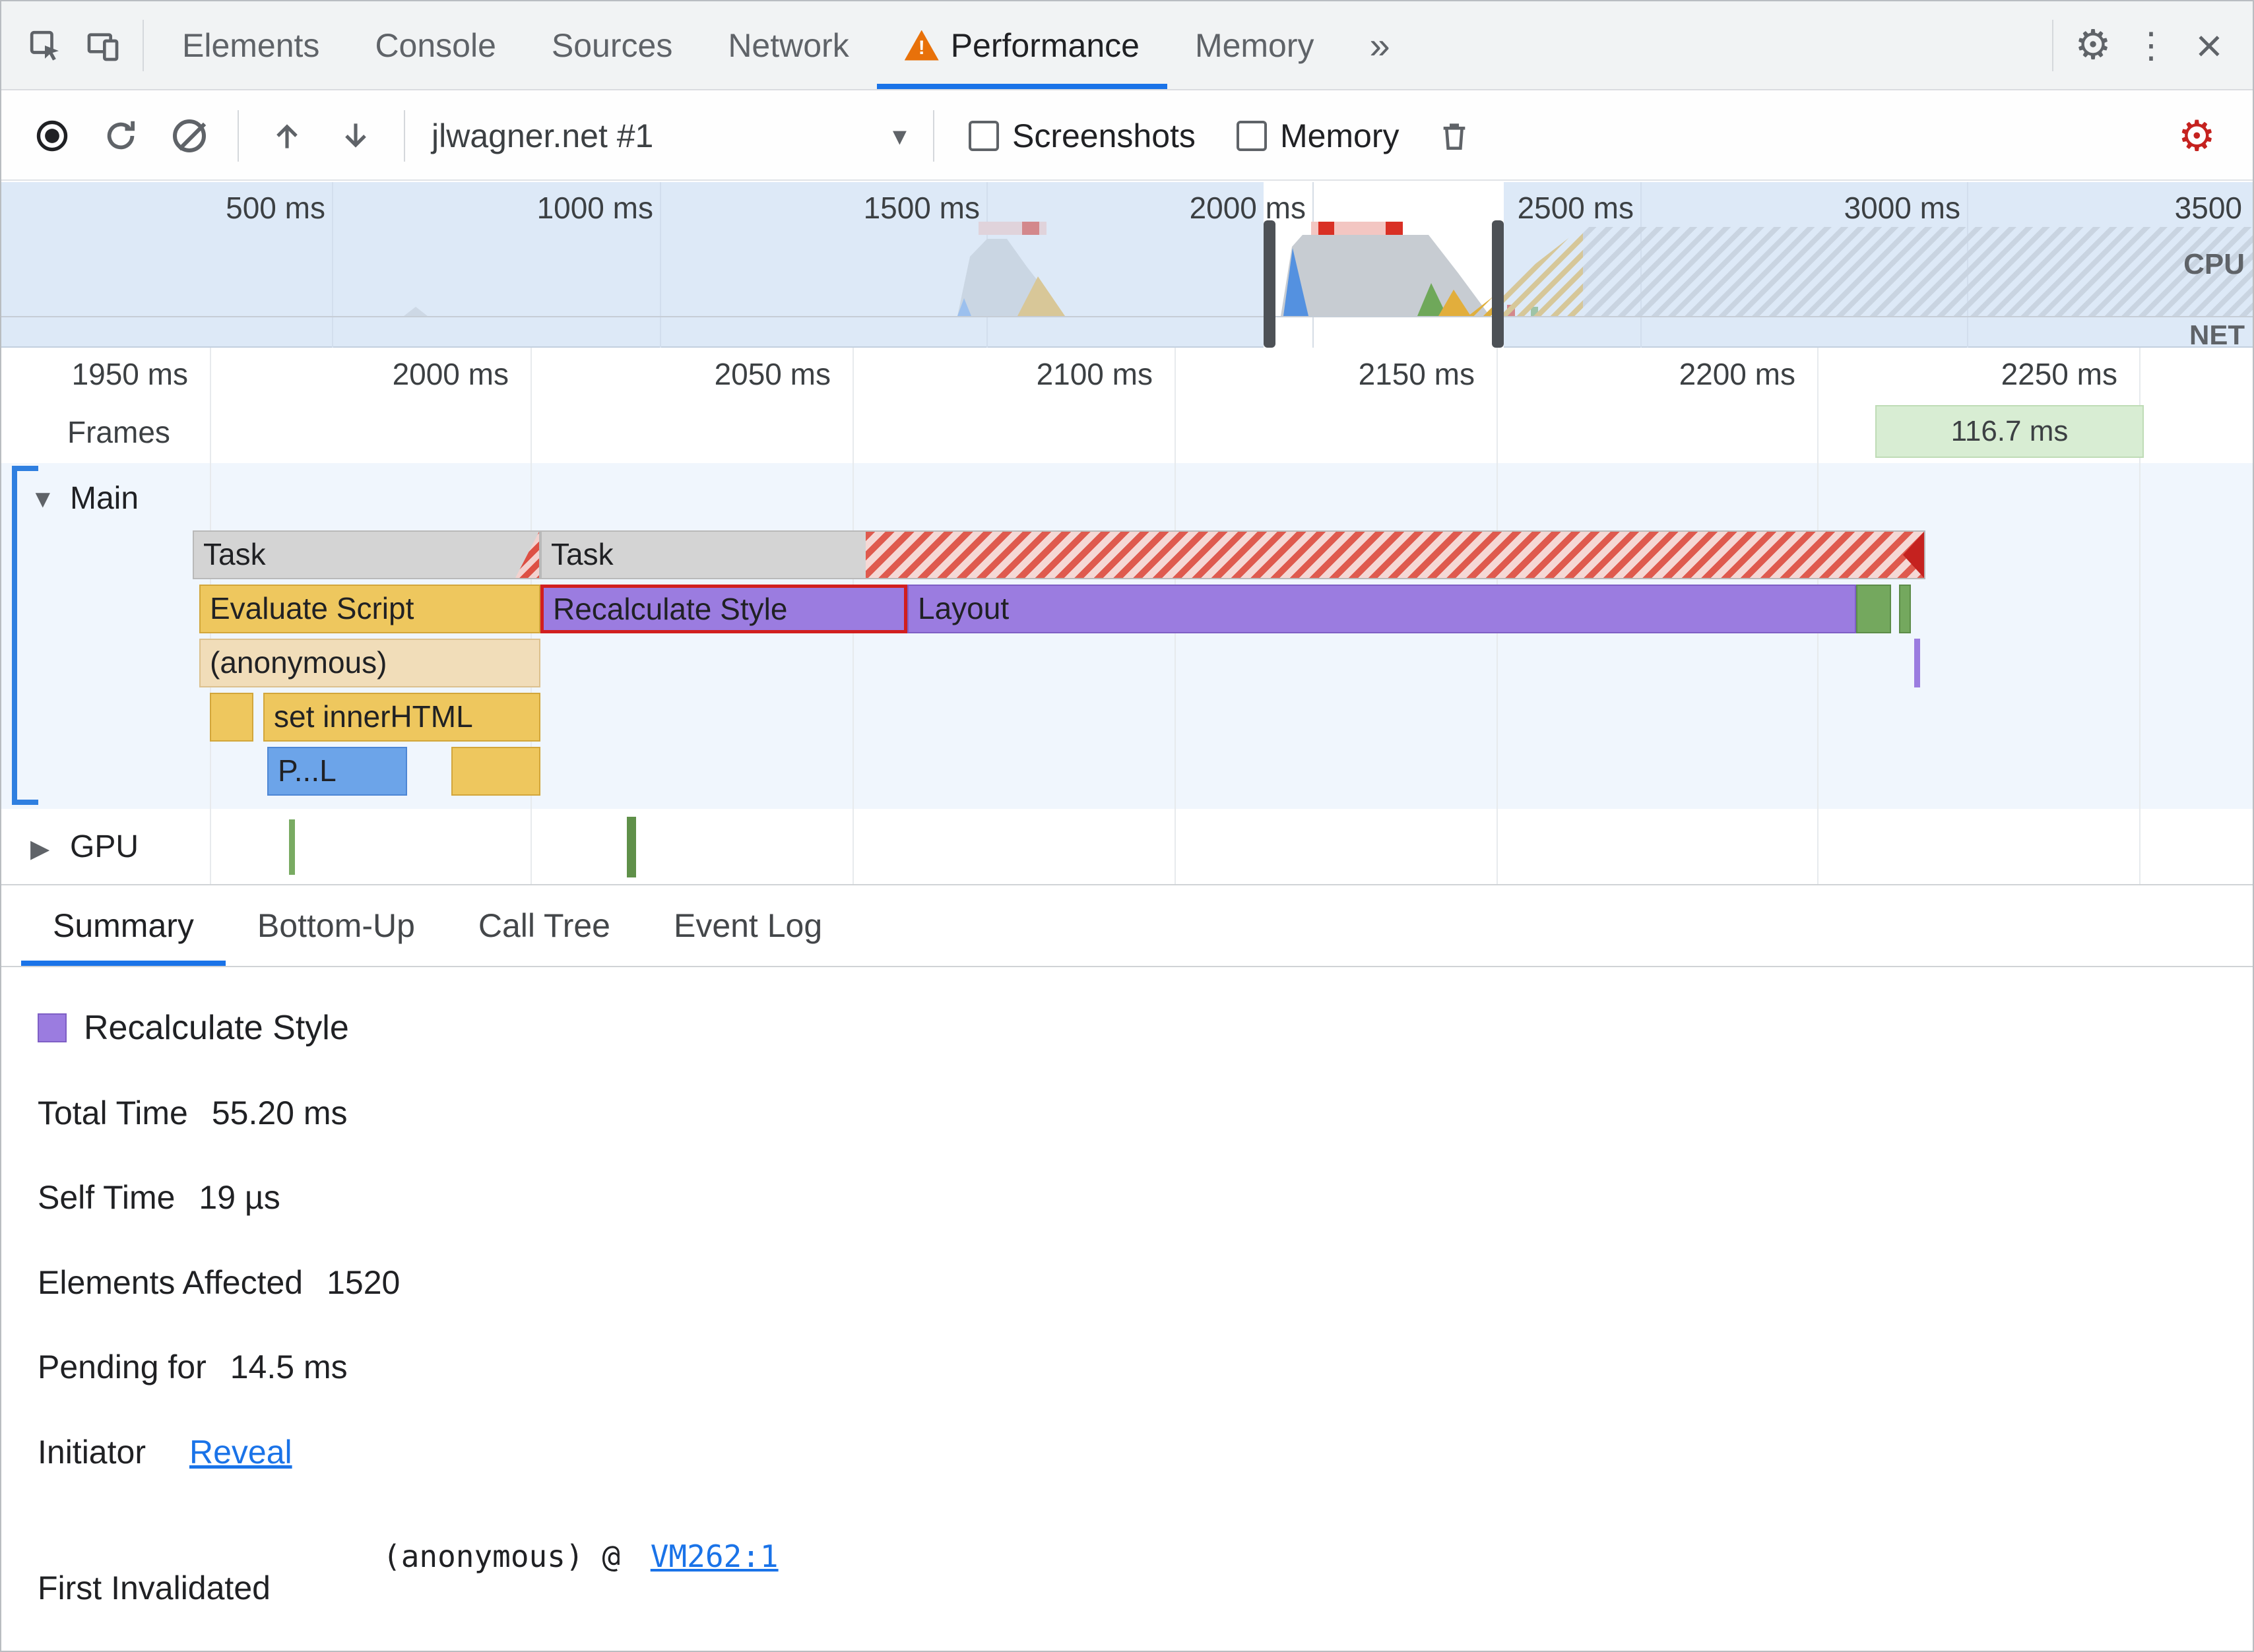 Image resolution: width=2254 pixels, height=1652 pixels. What do you see at coordinates (715, 1556) in the screenshot?
I see `first-invalidated-source-link: VM262:1` at bounding box center [715, 1556].